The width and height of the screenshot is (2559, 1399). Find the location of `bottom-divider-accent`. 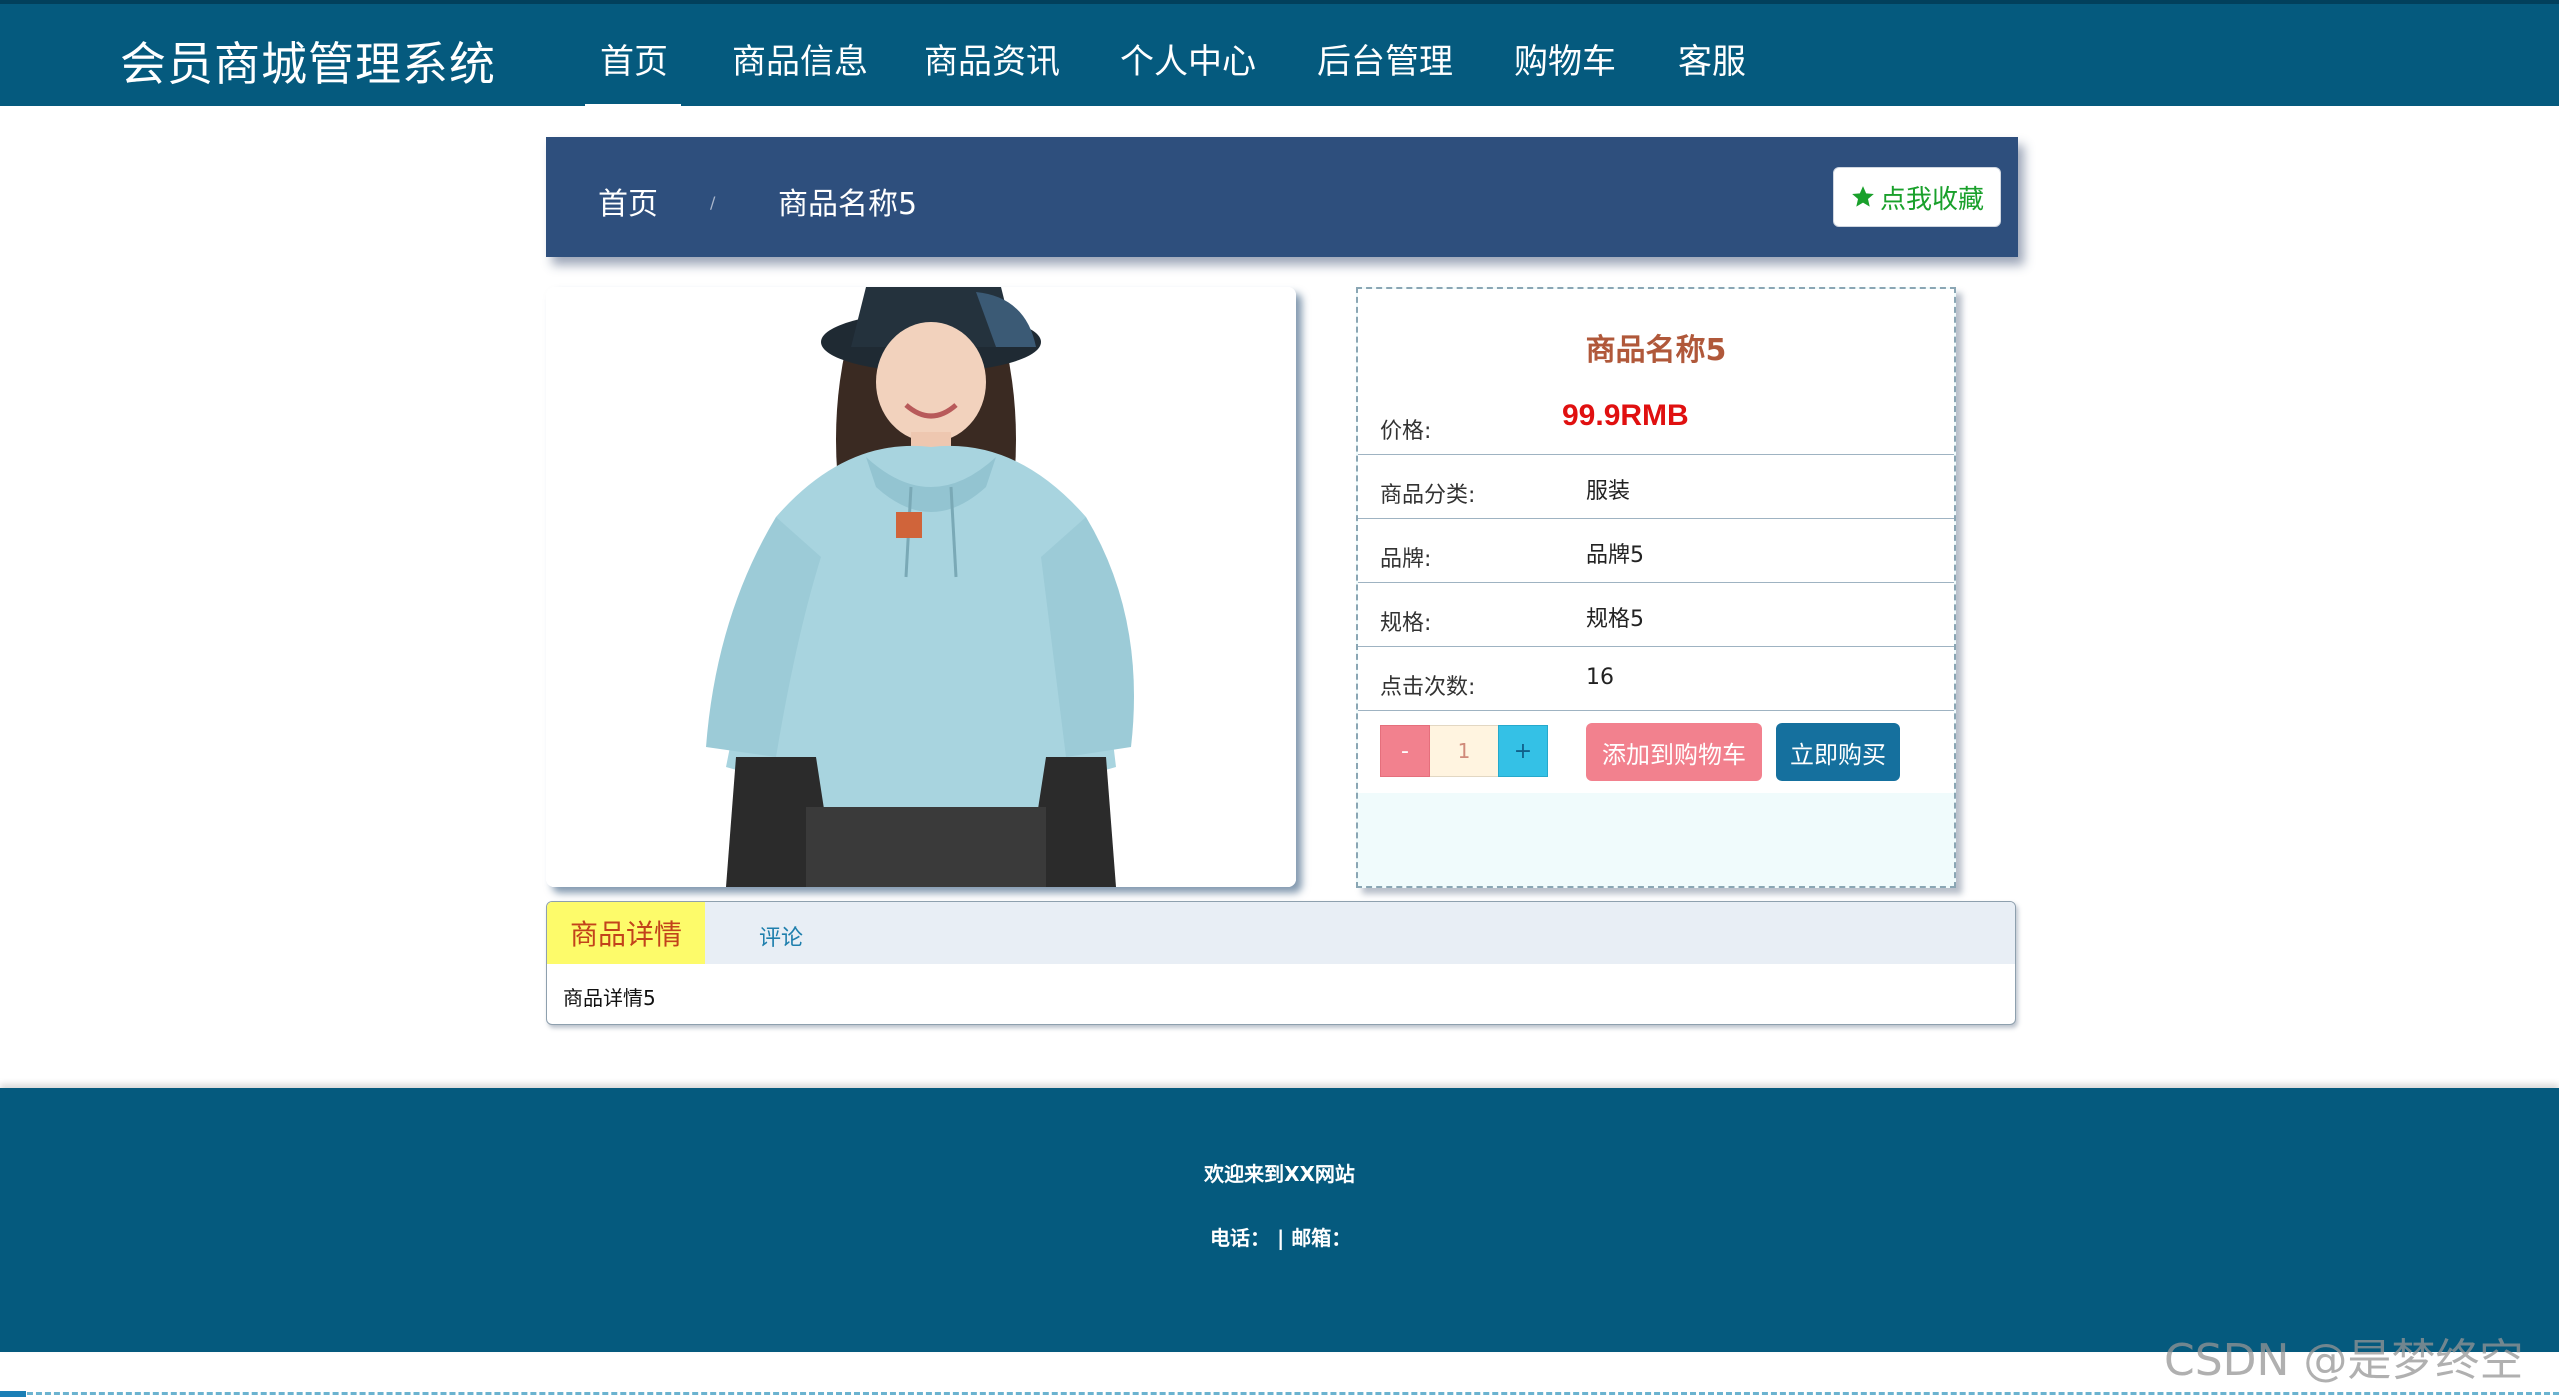

bottom-divider-accent is located at coordinates (13, 1394).